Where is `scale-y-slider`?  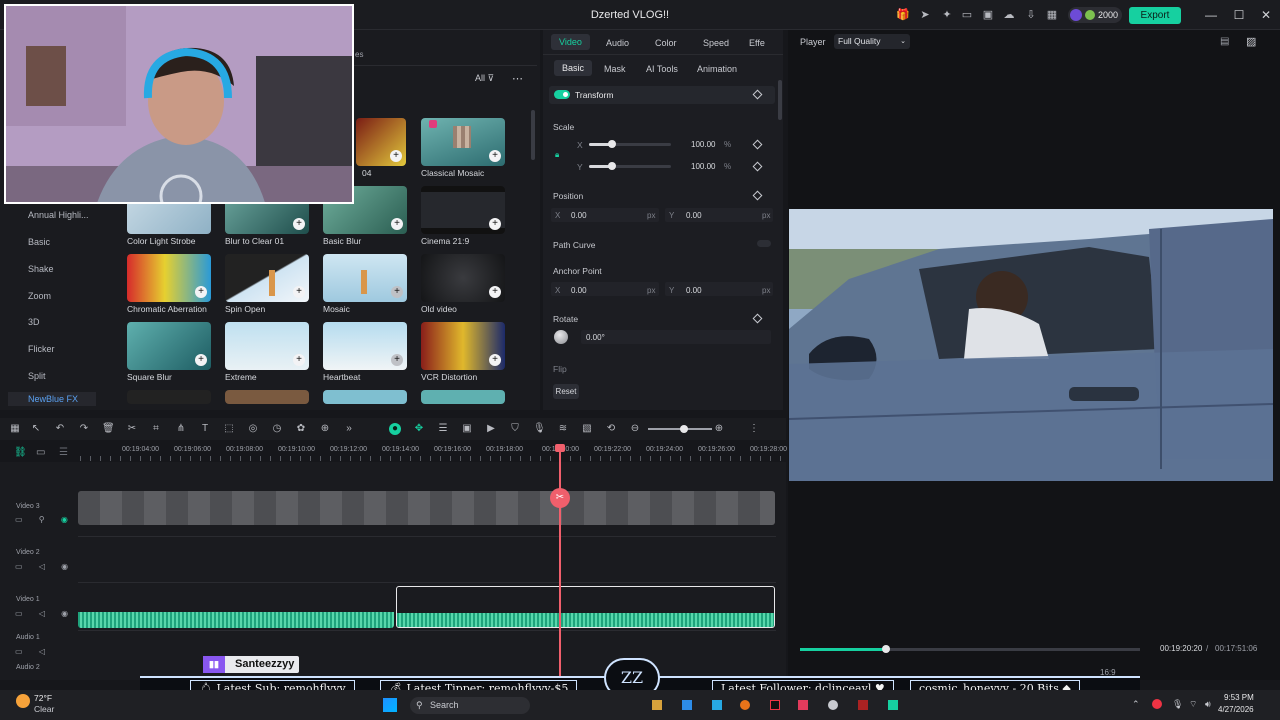
scale-y-slider is located at coordinates (630, 166).